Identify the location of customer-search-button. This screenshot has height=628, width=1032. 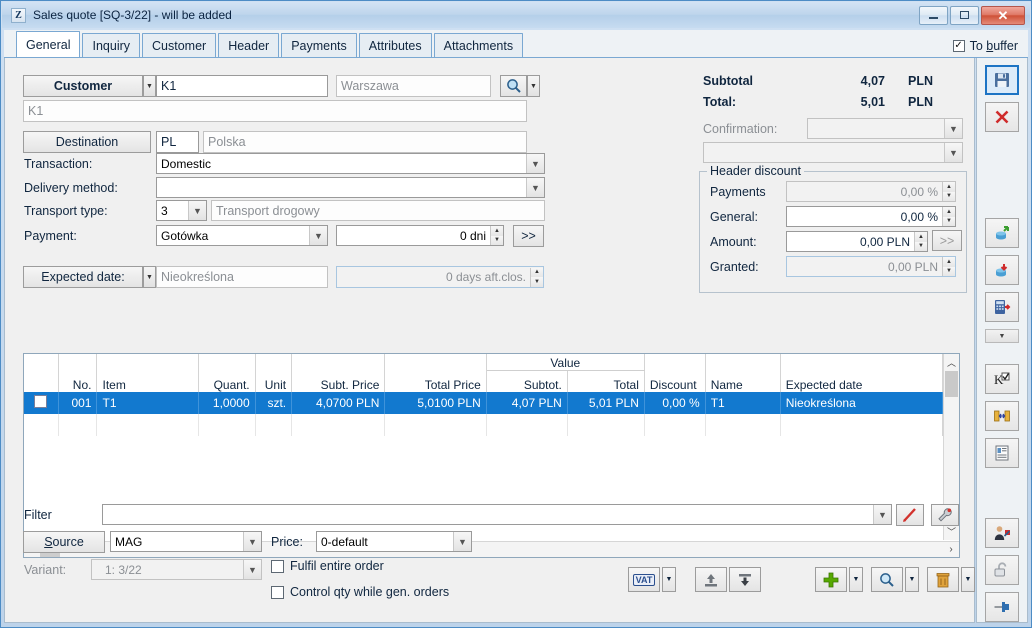
(513, 86).